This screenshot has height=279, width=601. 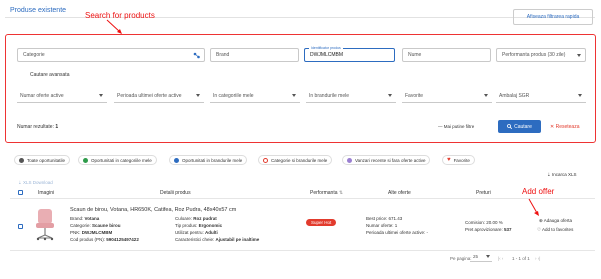 What do you see at coordinates (521, 258) in the screenshot?
I see `page-range: 1 - 1 of 1` at bounding box center [521, 258].